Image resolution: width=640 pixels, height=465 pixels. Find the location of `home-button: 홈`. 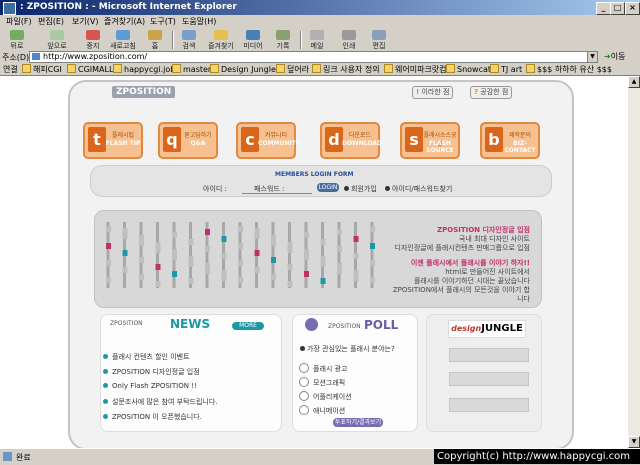

home-button: 홈 is located at coordinates (155, 40).